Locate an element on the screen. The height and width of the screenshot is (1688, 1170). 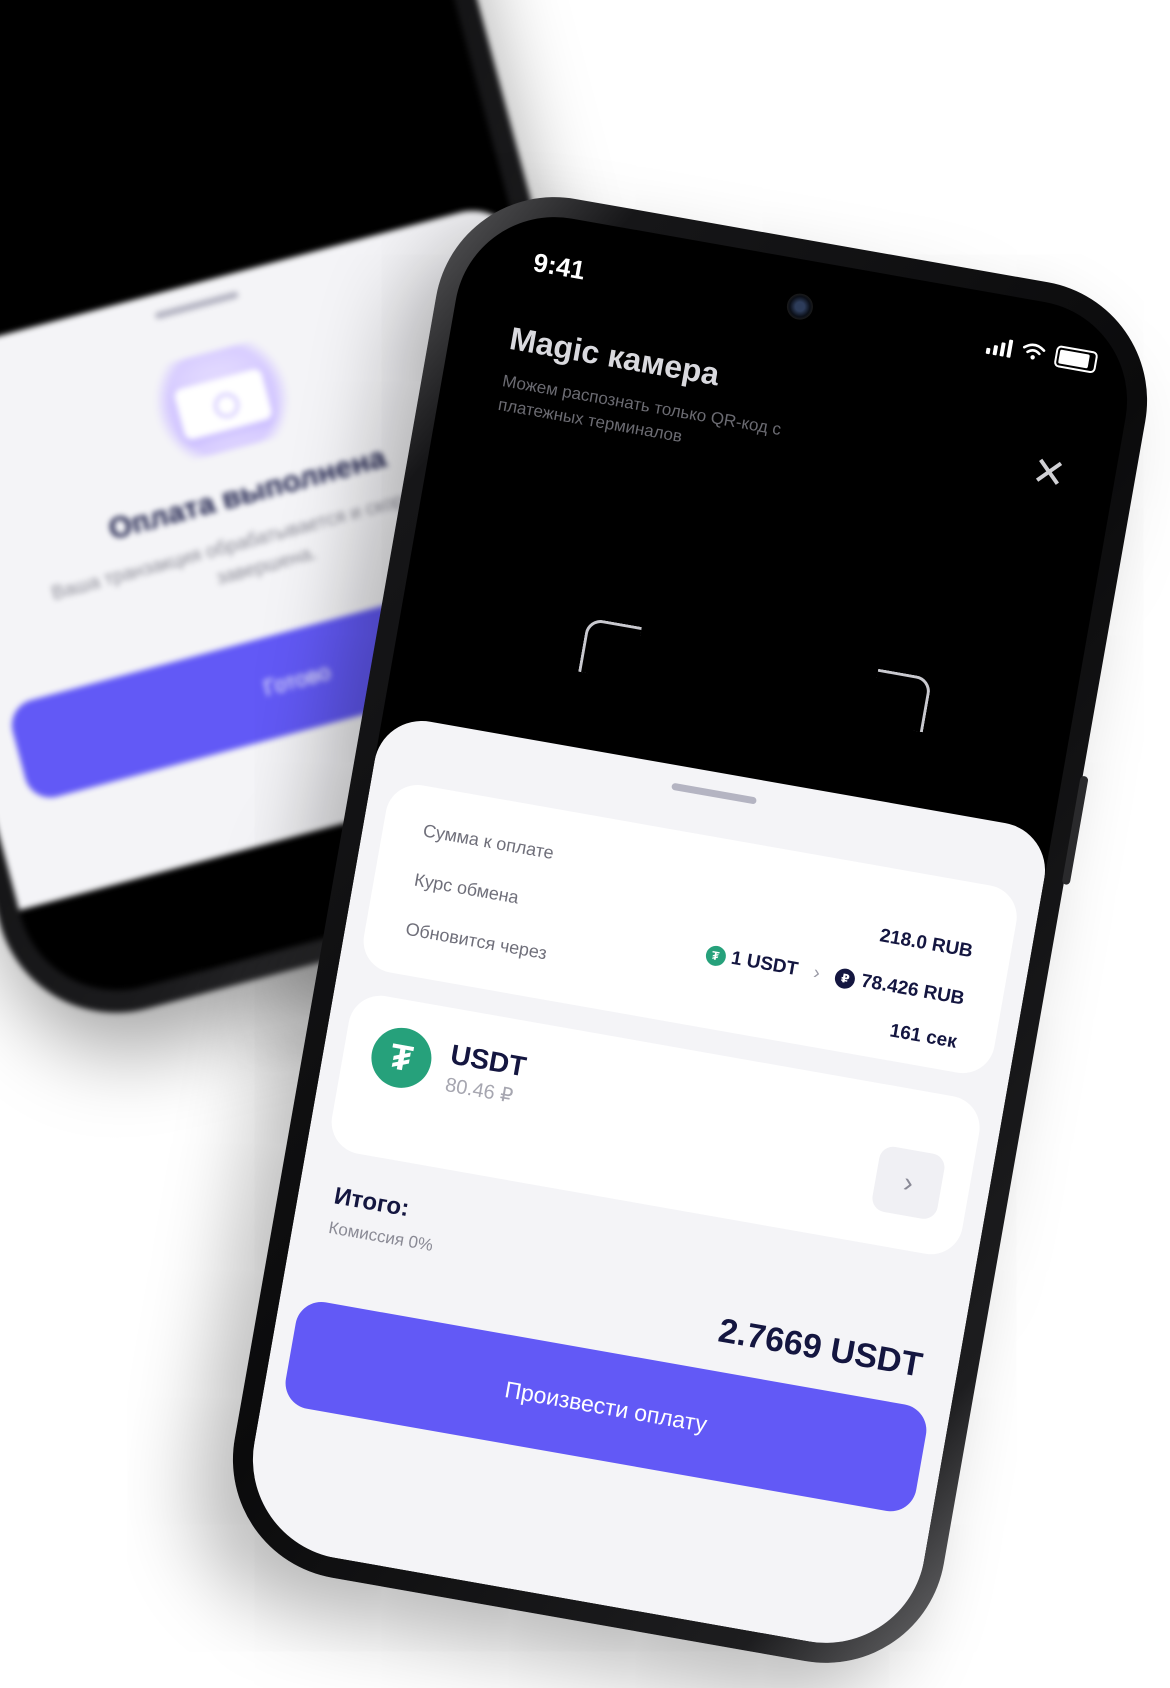
scan-frame-top-left is located at coordinates (610, 649).